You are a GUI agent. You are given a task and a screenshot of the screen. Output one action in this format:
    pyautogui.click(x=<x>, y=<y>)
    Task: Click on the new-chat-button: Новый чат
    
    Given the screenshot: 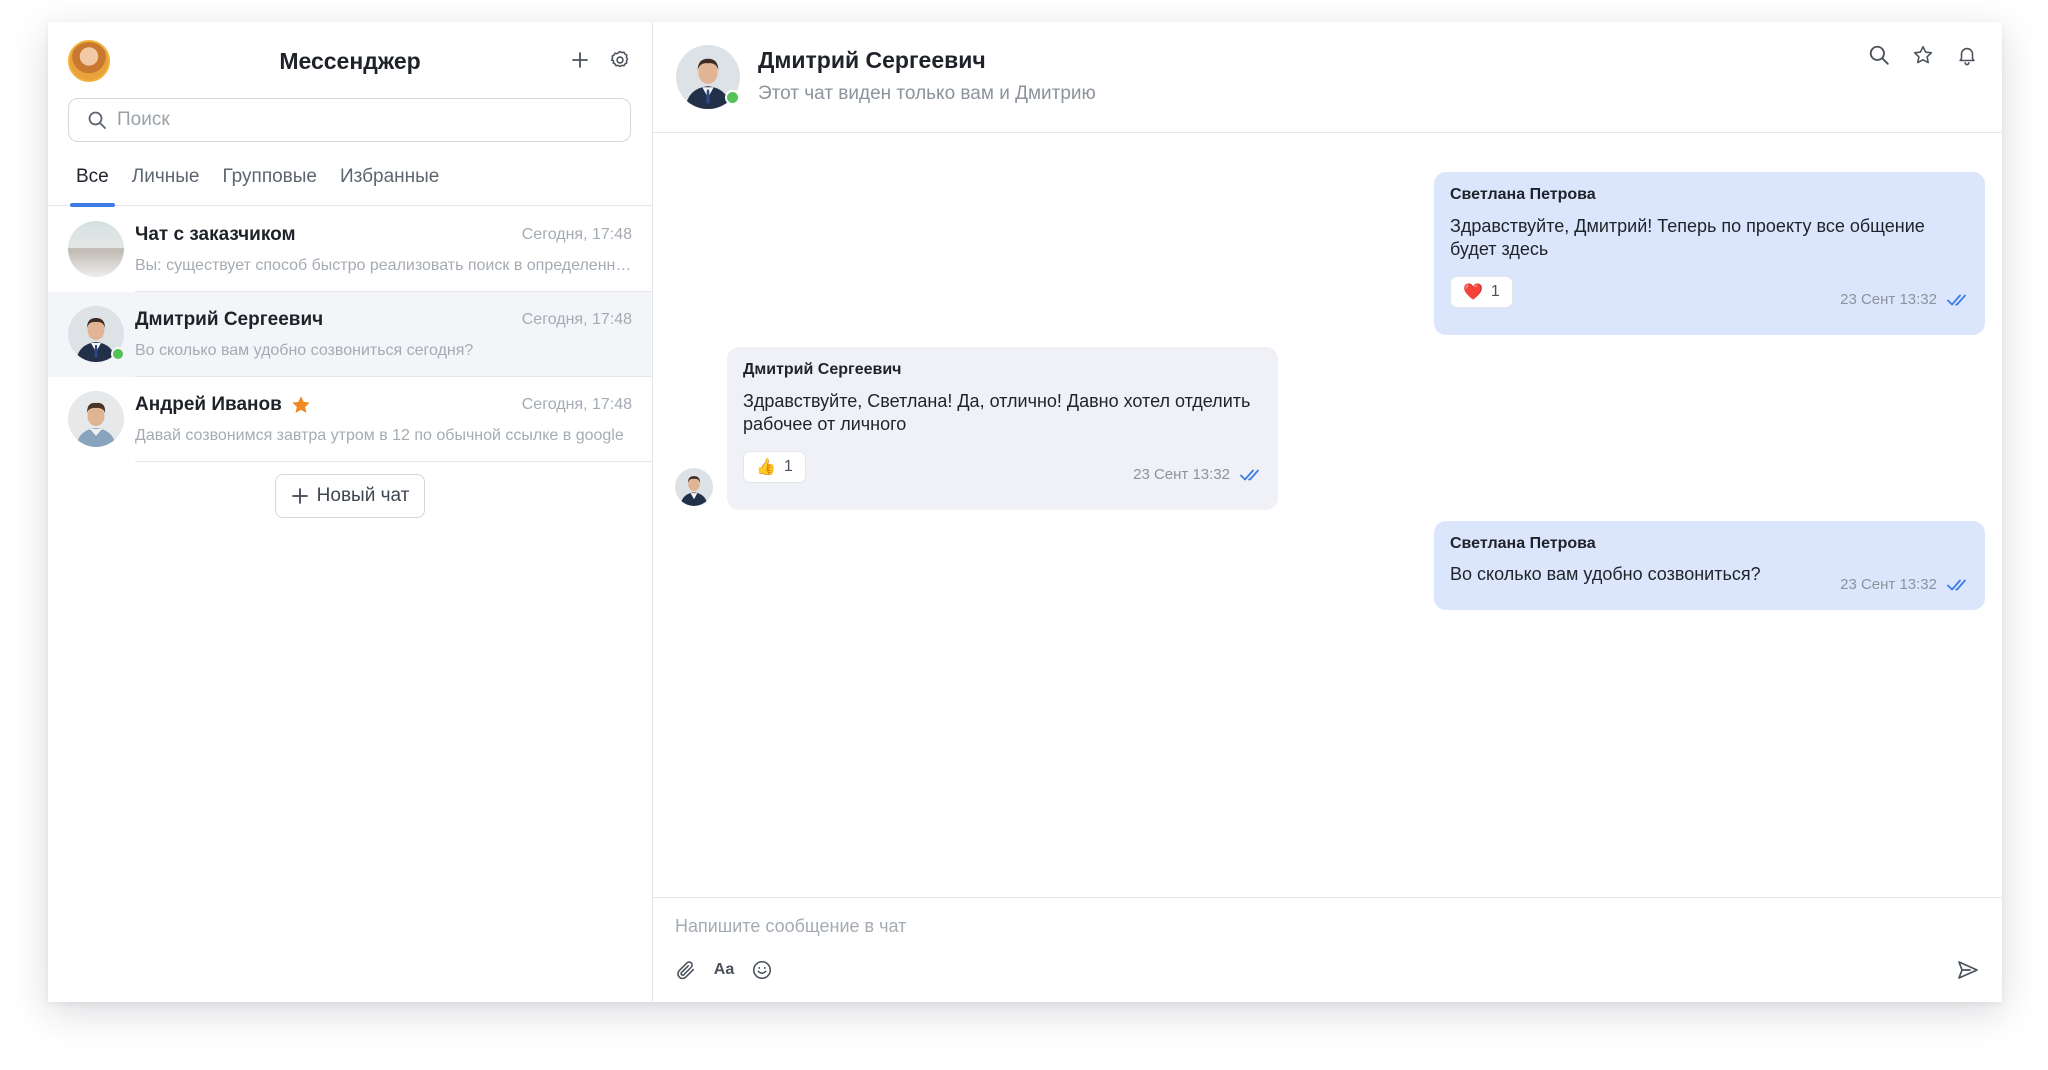 What is the action you would take?
    pyautogui.click(x=350, y=496)
    